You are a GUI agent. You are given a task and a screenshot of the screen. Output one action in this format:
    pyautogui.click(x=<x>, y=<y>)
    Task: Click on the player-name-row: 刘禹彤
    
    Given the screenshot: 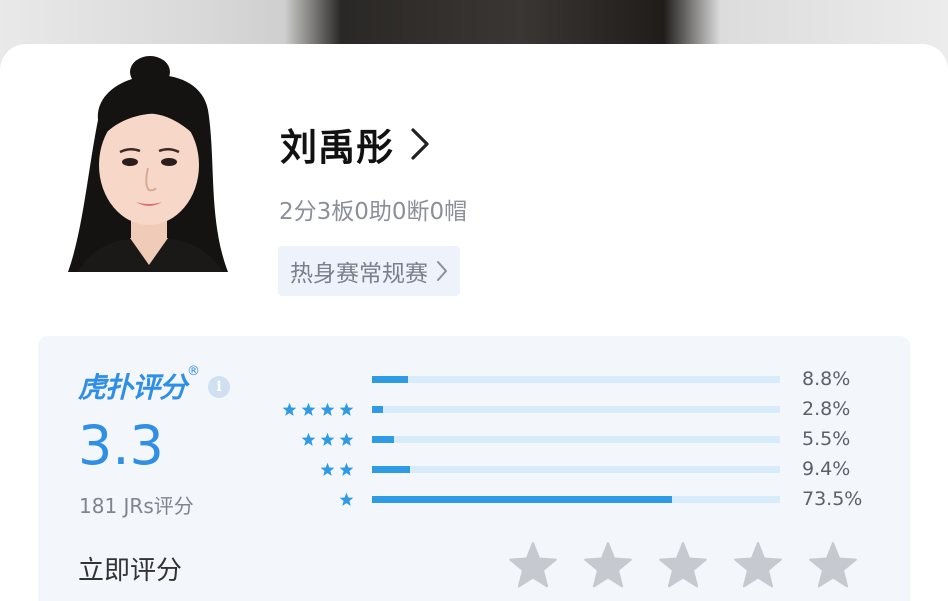 What is the action you would take?
    pyautogui.click(x=355, y=144)
    